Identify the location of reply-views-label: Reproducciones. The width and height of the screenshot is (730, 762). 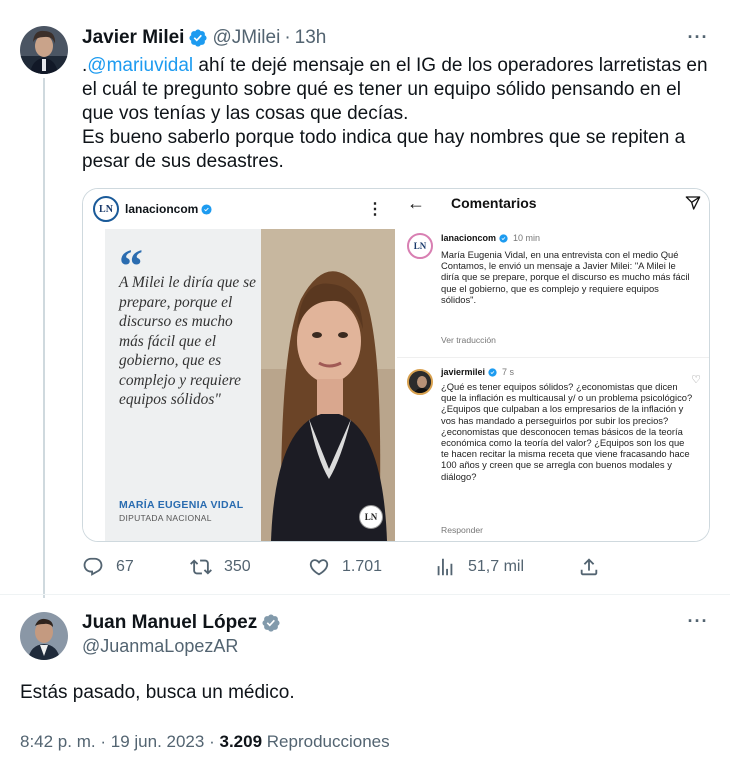
(328, 741).